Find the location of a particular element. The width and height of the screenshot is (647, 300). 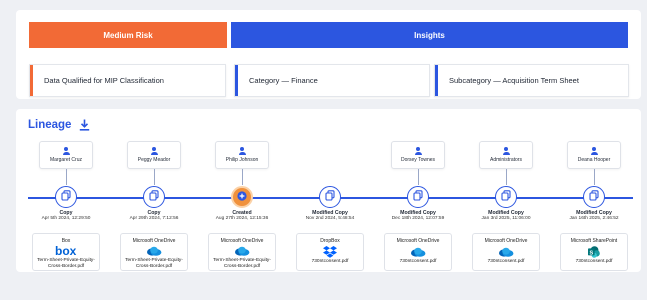

source-name: Microsoft SharePoint is located at coordinates (594, 241).